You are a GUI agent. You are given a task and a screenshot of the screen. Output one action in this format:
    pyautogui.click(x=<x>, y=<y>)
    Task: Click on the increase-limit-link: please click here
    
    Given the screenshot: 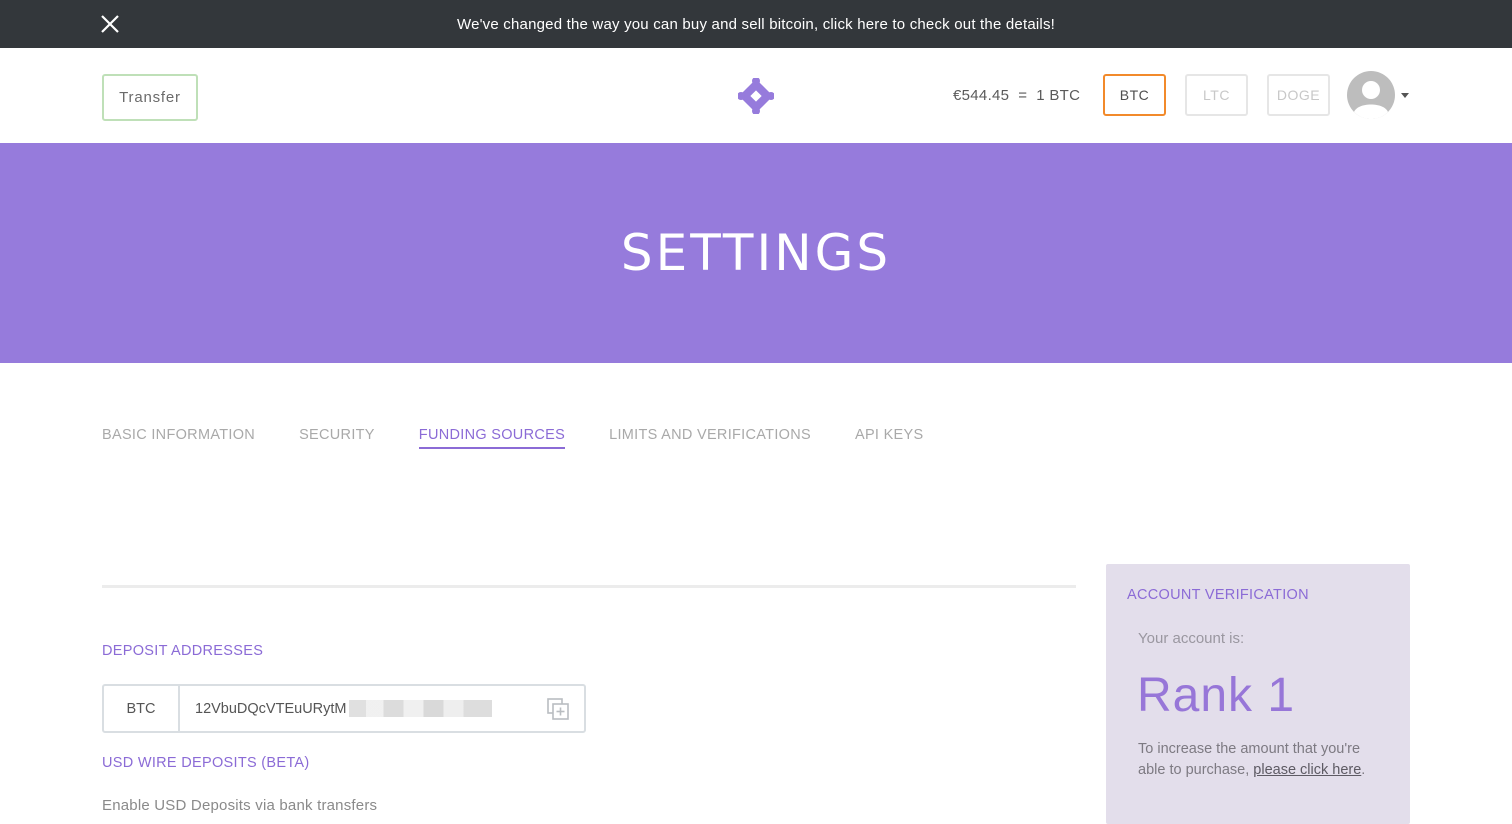 What is the action you would take?
    pyautogui.click(x=1307, y=770)
    